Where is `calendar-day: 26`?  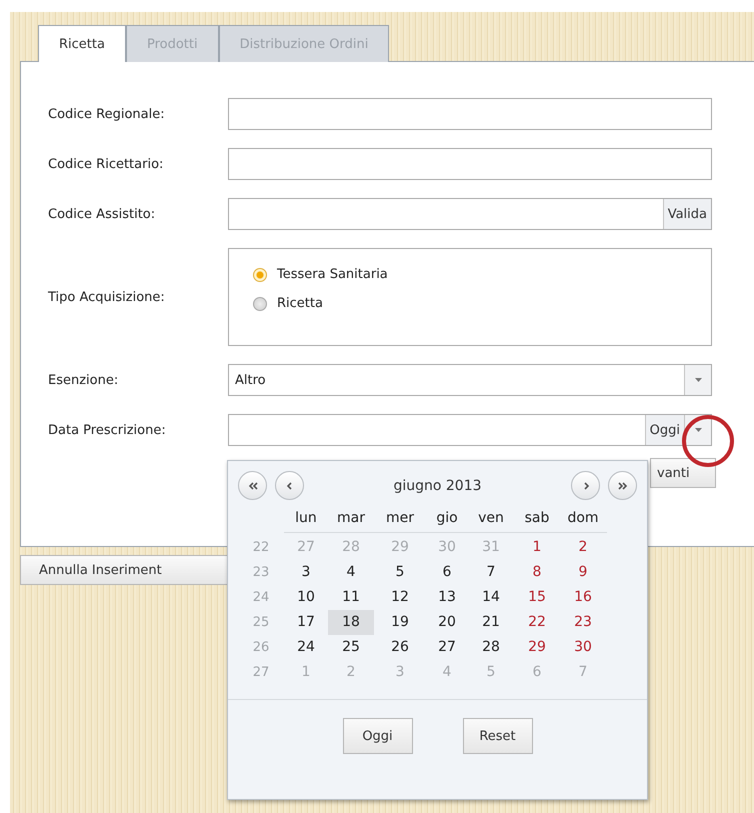 calendar-day: 26 is located at coordinates (400, 647).